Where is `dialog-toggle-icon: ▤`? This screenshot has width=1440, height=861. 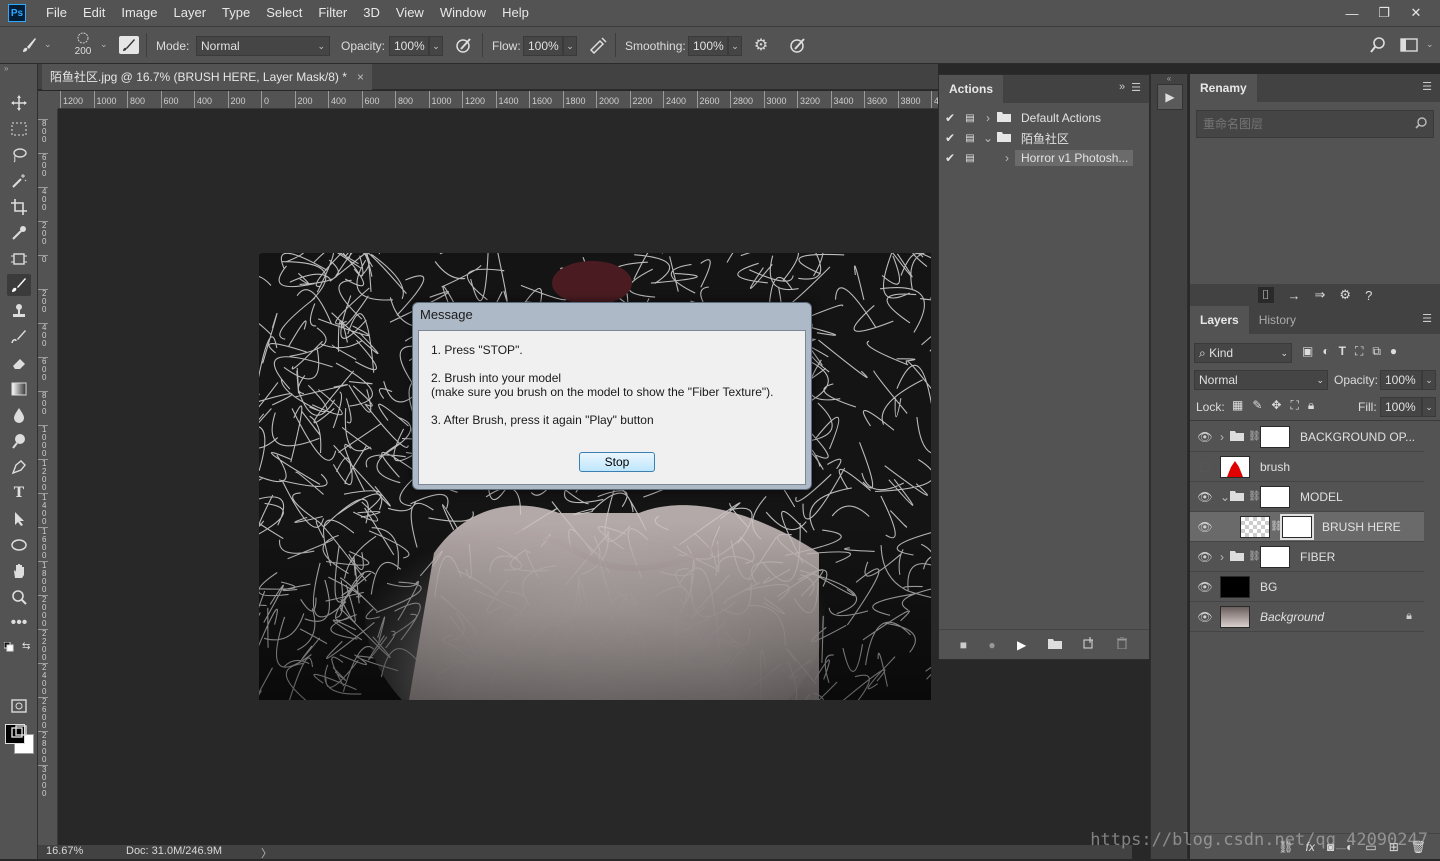 dialog-toggle-icon: ▤ is located at coordinates (970, 118).